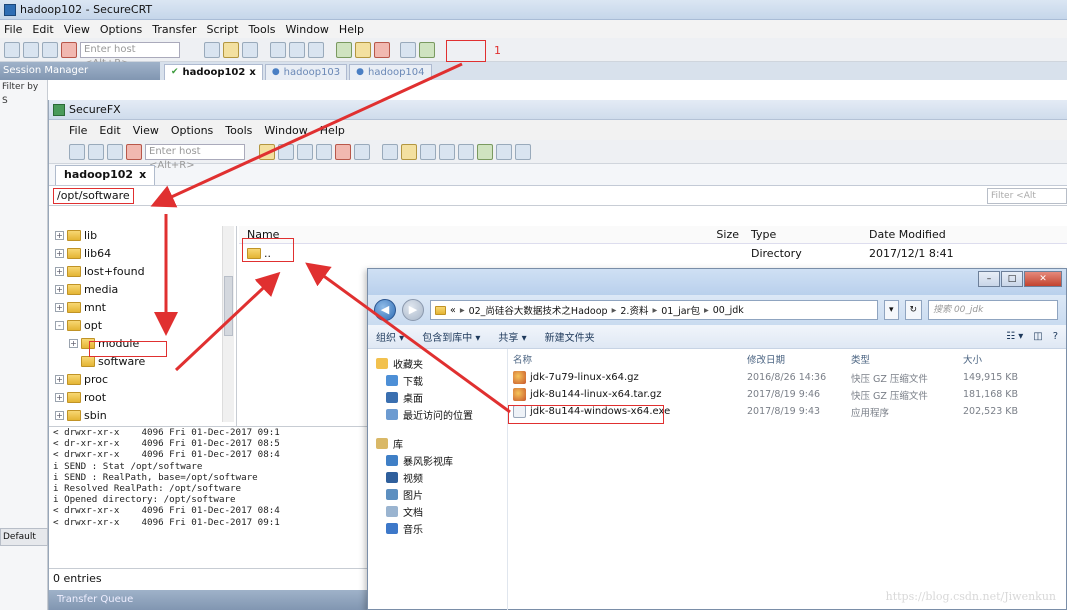 Image resolution: width=1067 pixels, height=610 pixels. What do you see at coordinates (297, 49) in the screenshot?
I see `settings-icon` at bounding box center [297, 49].